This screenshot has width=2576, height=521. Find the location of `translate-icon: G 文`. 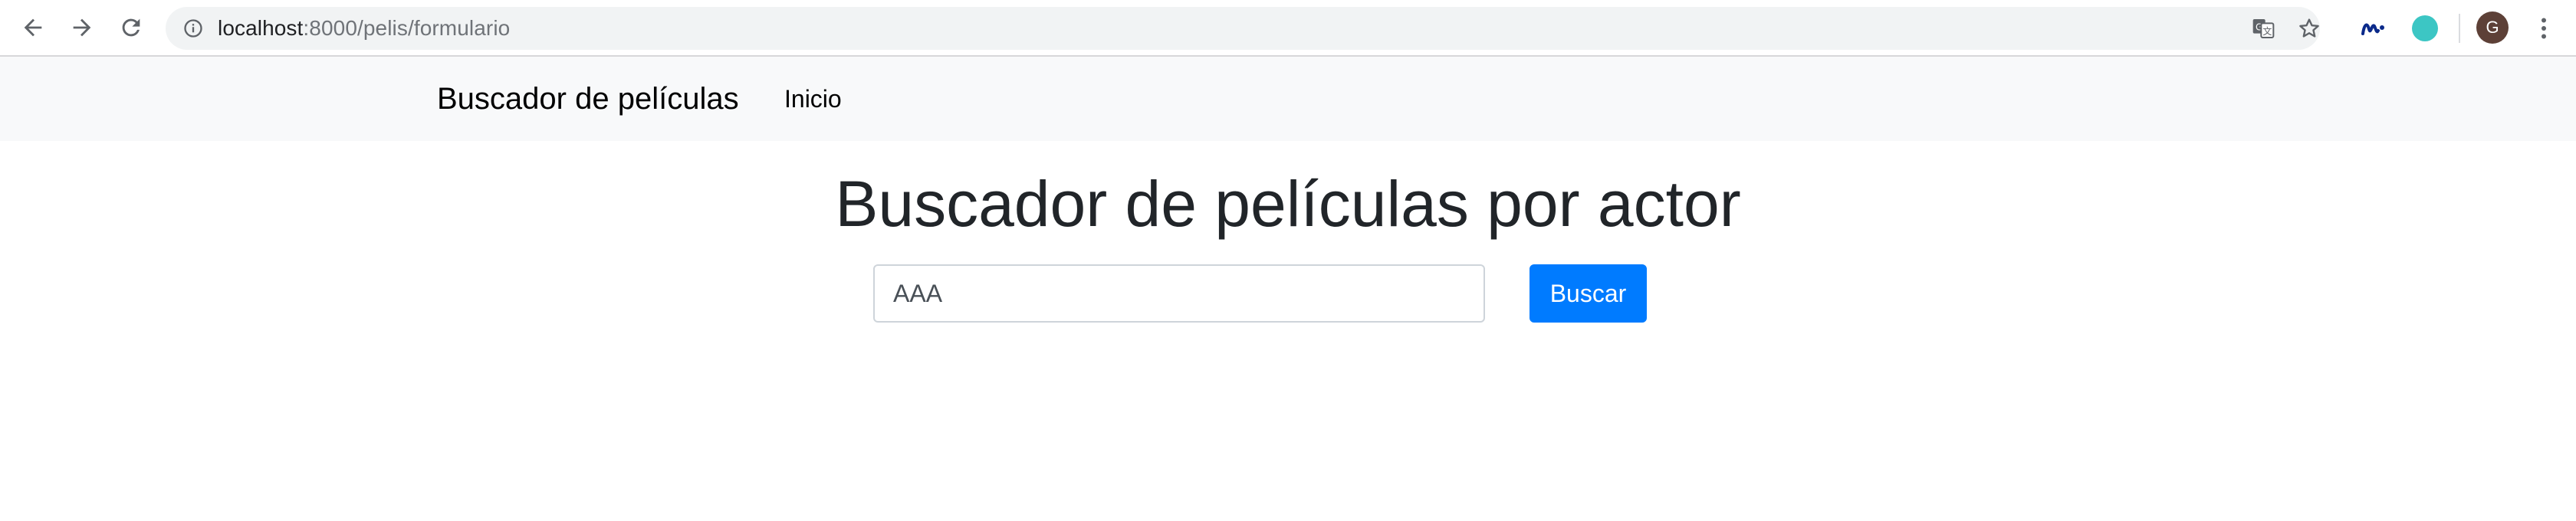

translate-icon: G 文 is located at coordinates (2263, 29).